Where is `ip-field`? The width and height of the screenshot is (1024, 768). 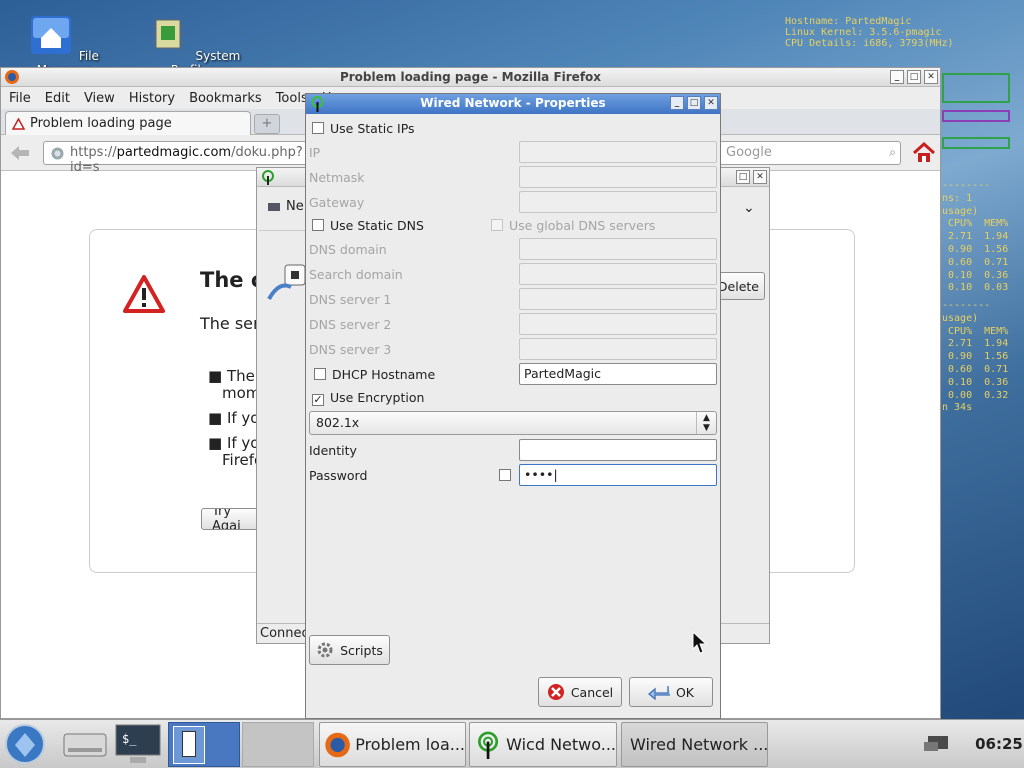
ip-field is located at coordinates (618, 152).